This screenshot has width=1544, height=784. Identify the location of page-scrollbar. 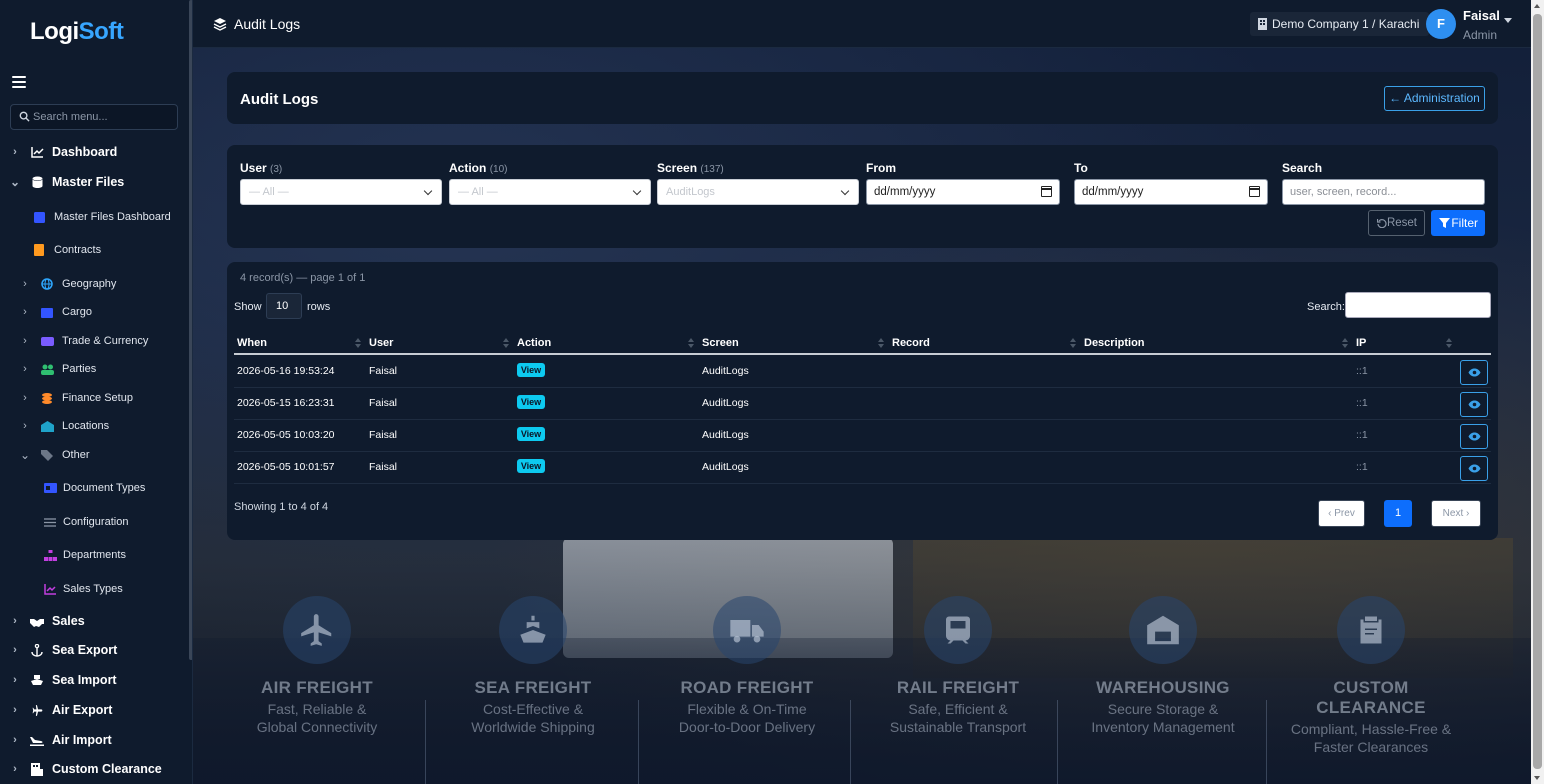
(1537, 392).